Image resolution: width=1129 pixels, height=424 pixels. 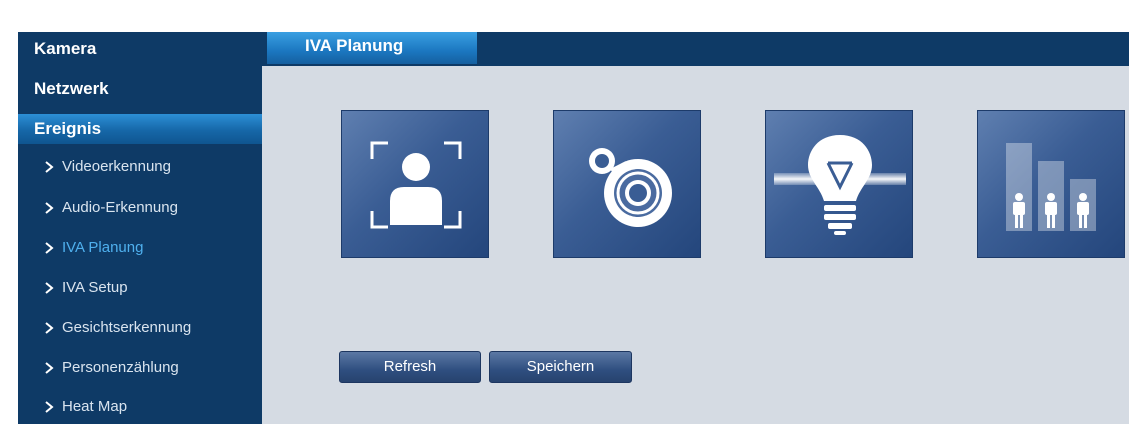 I want to click on sidebar-item-gesichtserkennung: Gesichtserkennung, so click(x=140, y=328).